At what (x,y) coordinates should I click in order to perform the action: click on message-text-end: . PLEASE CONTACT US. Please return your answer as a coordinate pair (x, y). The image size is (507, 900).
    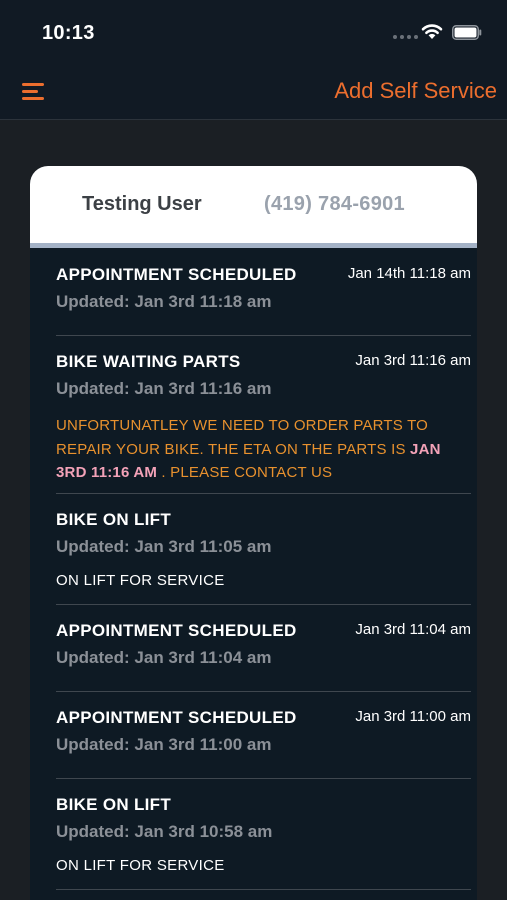
    Looking at the image, I should click on (245, 472).